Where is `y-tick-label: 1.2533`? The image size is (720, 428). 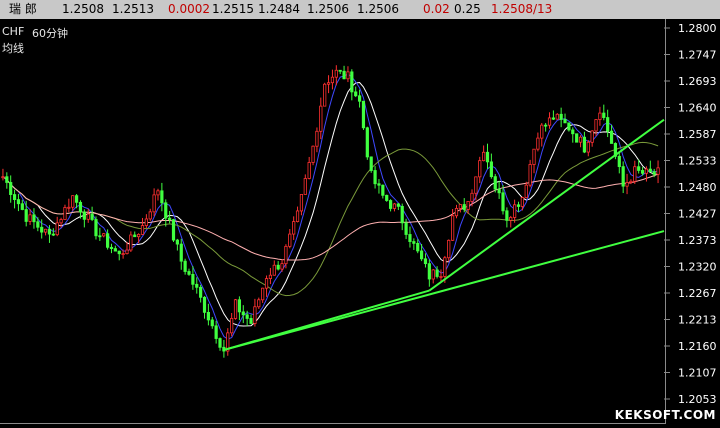 y-tick-label: 1.2533 is located at coordinates (697, 161).